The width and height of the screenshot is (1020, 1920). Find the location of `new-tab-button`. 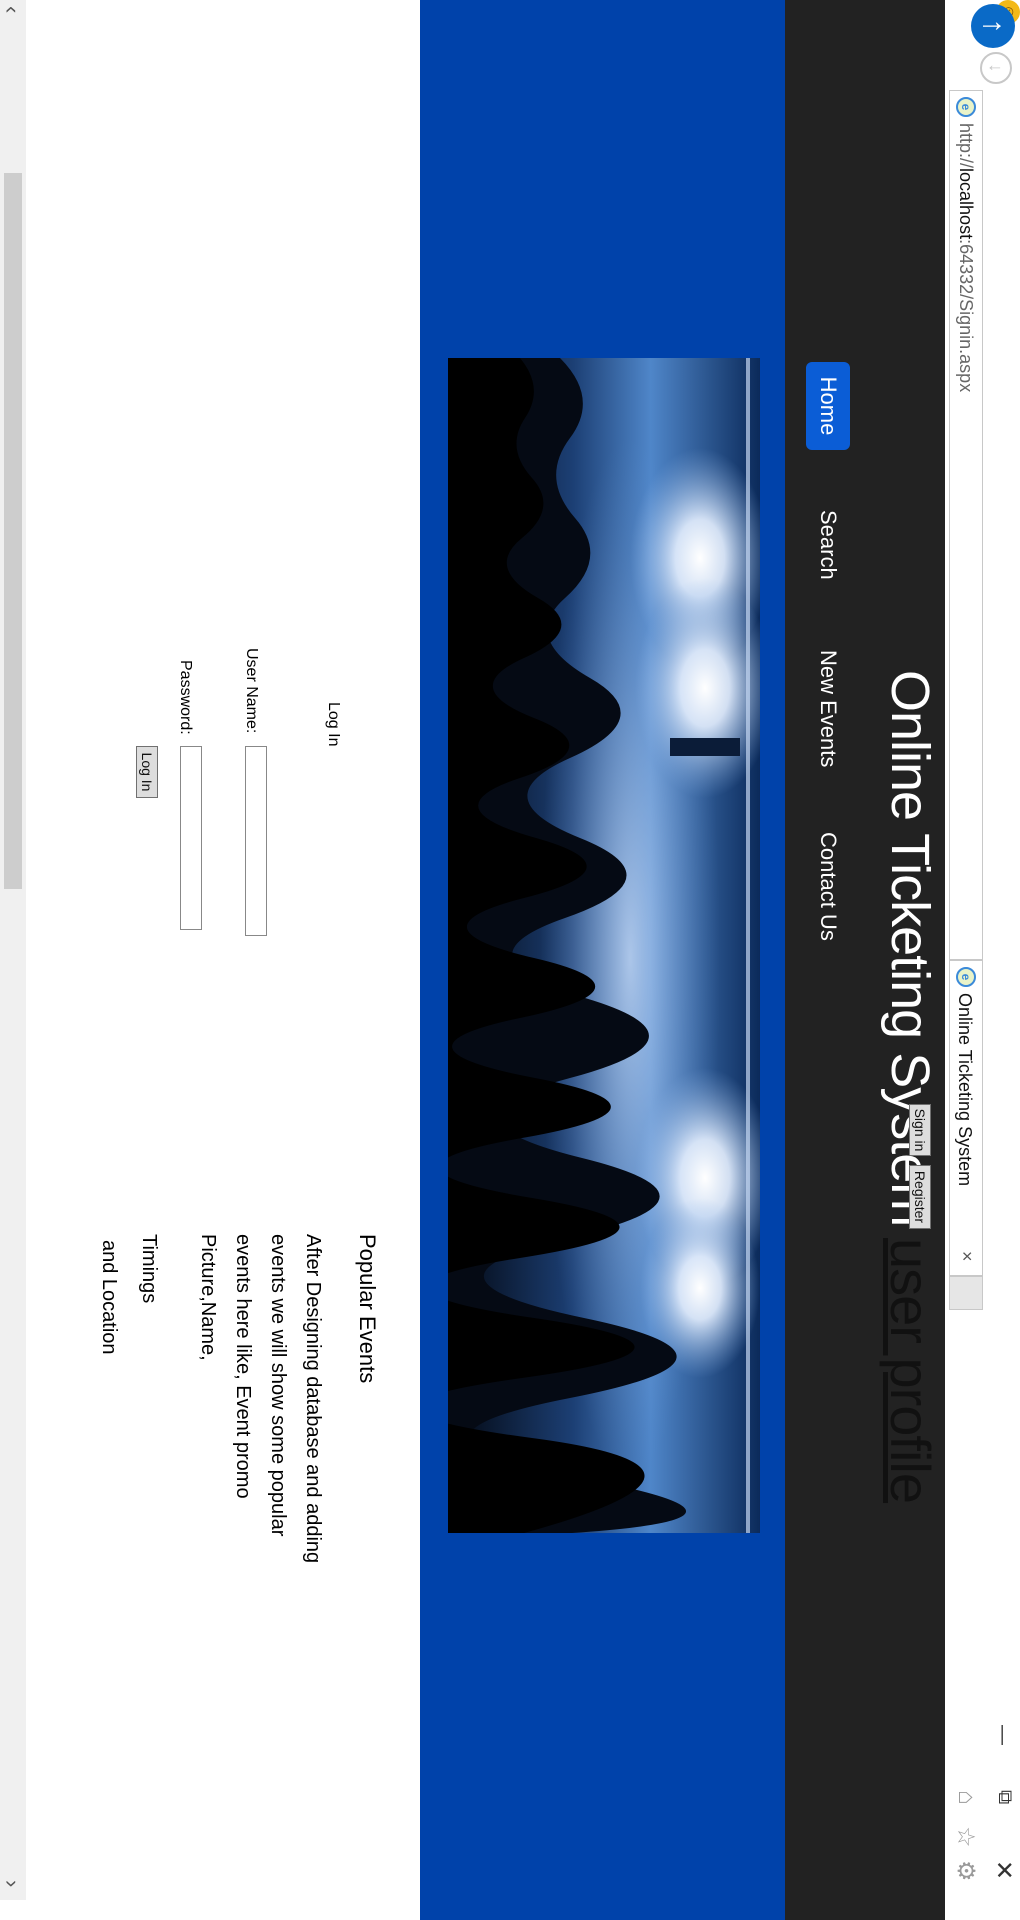

new-tab-button is located at coordinates (966, 1293).